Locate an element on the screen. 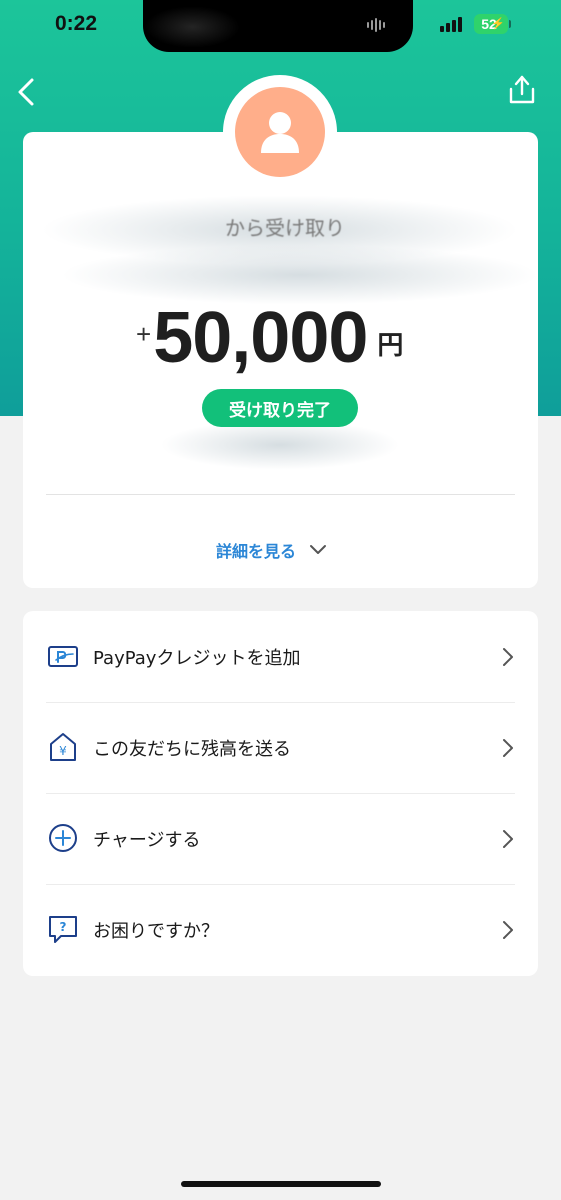  status-time: 0:22 is located at coordinates (76, 23).